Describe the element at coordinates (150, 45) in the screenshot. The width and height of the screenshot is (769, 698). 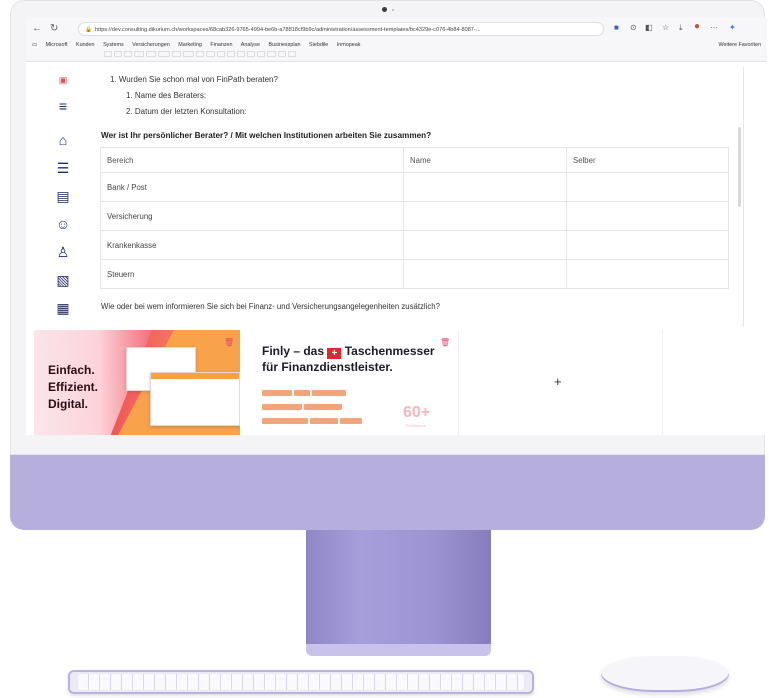
I see `bookmark-versicherungen: Versicherungen` at that location.